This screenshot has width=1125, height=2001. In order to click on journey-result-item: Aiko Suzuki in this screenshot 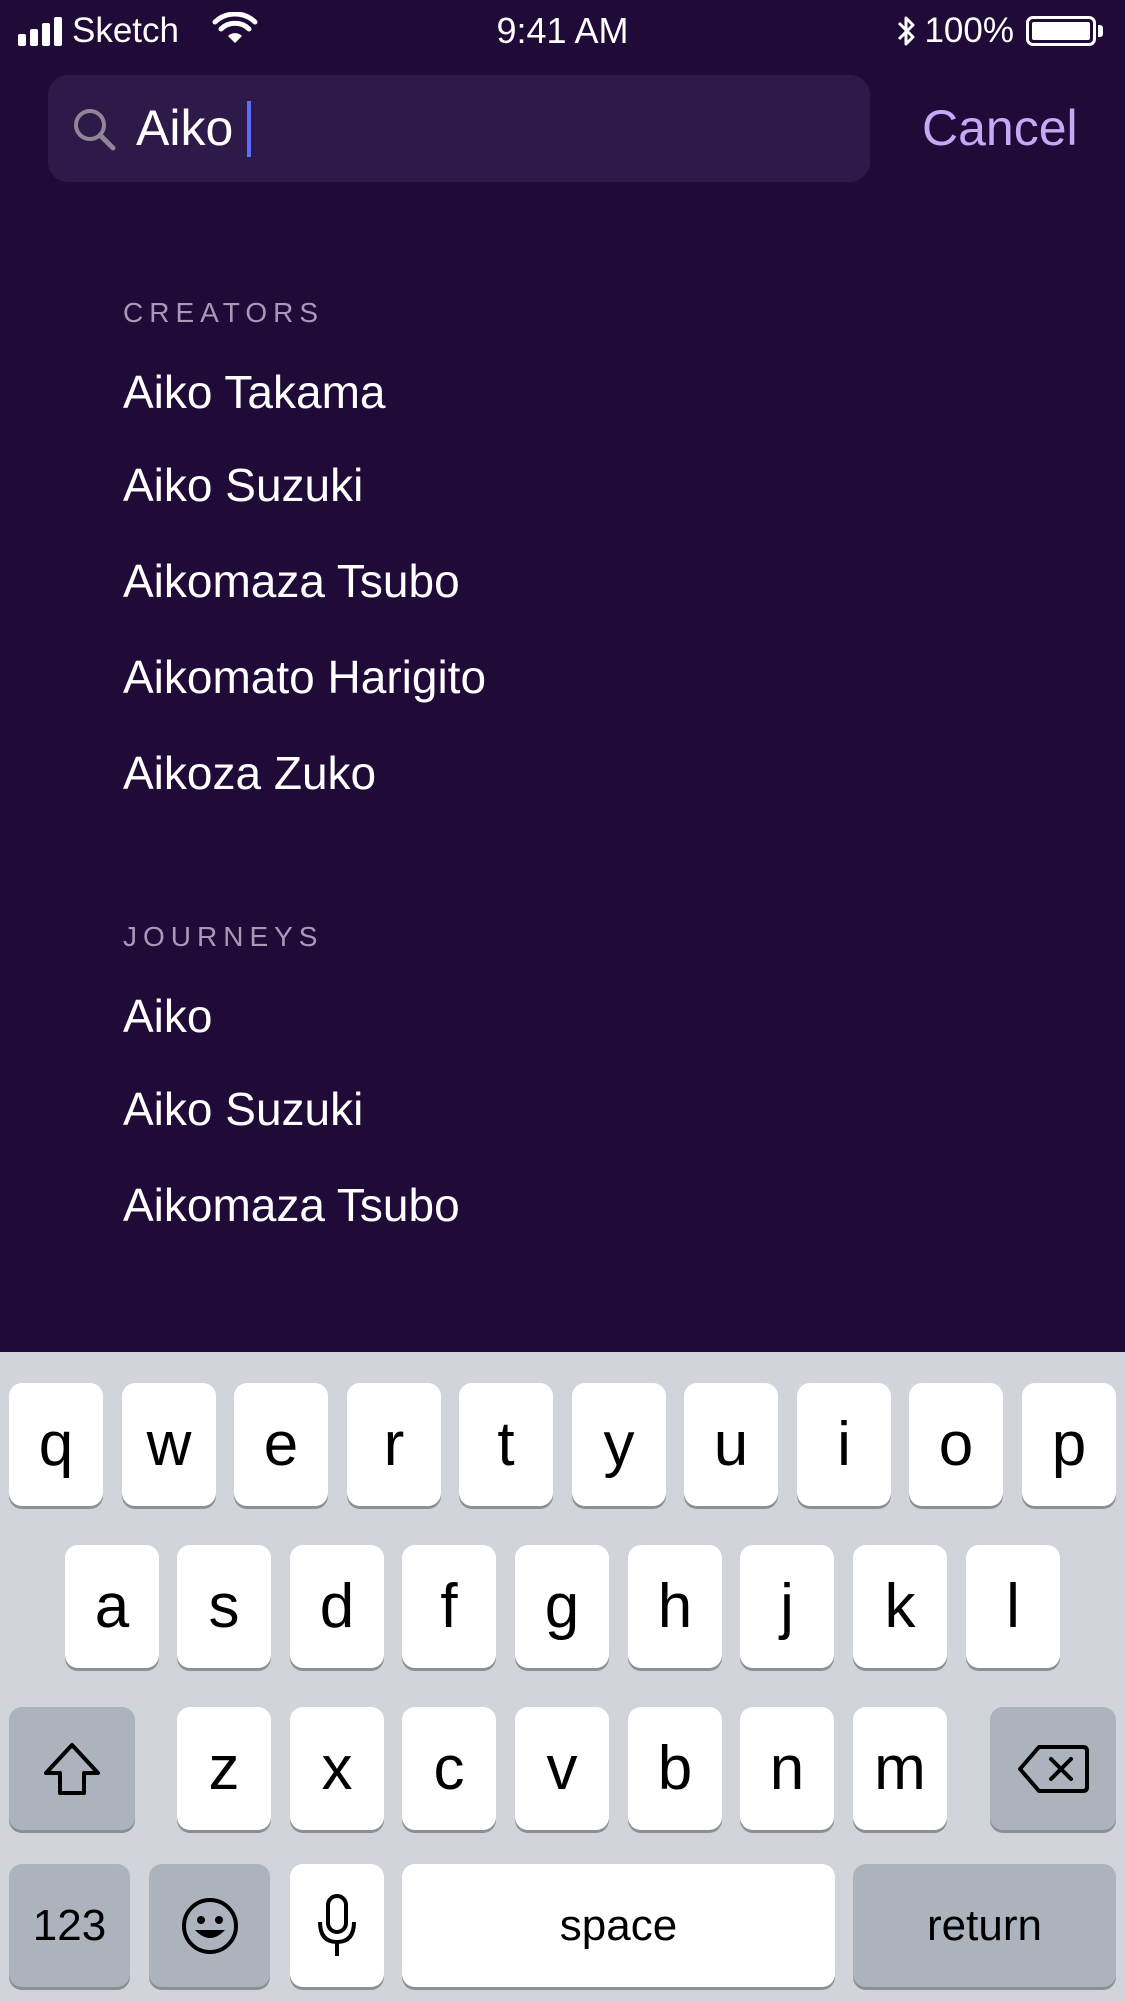, I will do `click(243, 1109)`.